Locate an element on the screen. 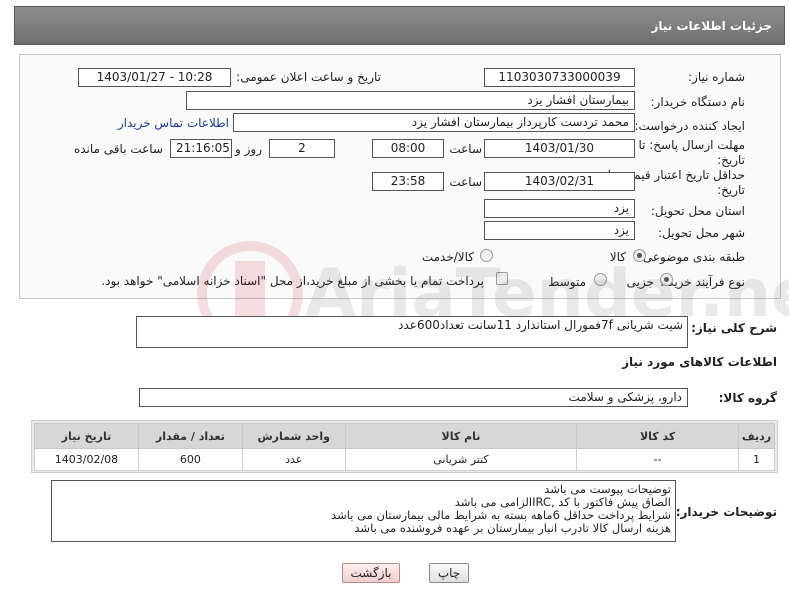 Image resolution: width=789 pixels, height=598 pixels. process-minor-label: جزیی is located at coordinates (640, 282).